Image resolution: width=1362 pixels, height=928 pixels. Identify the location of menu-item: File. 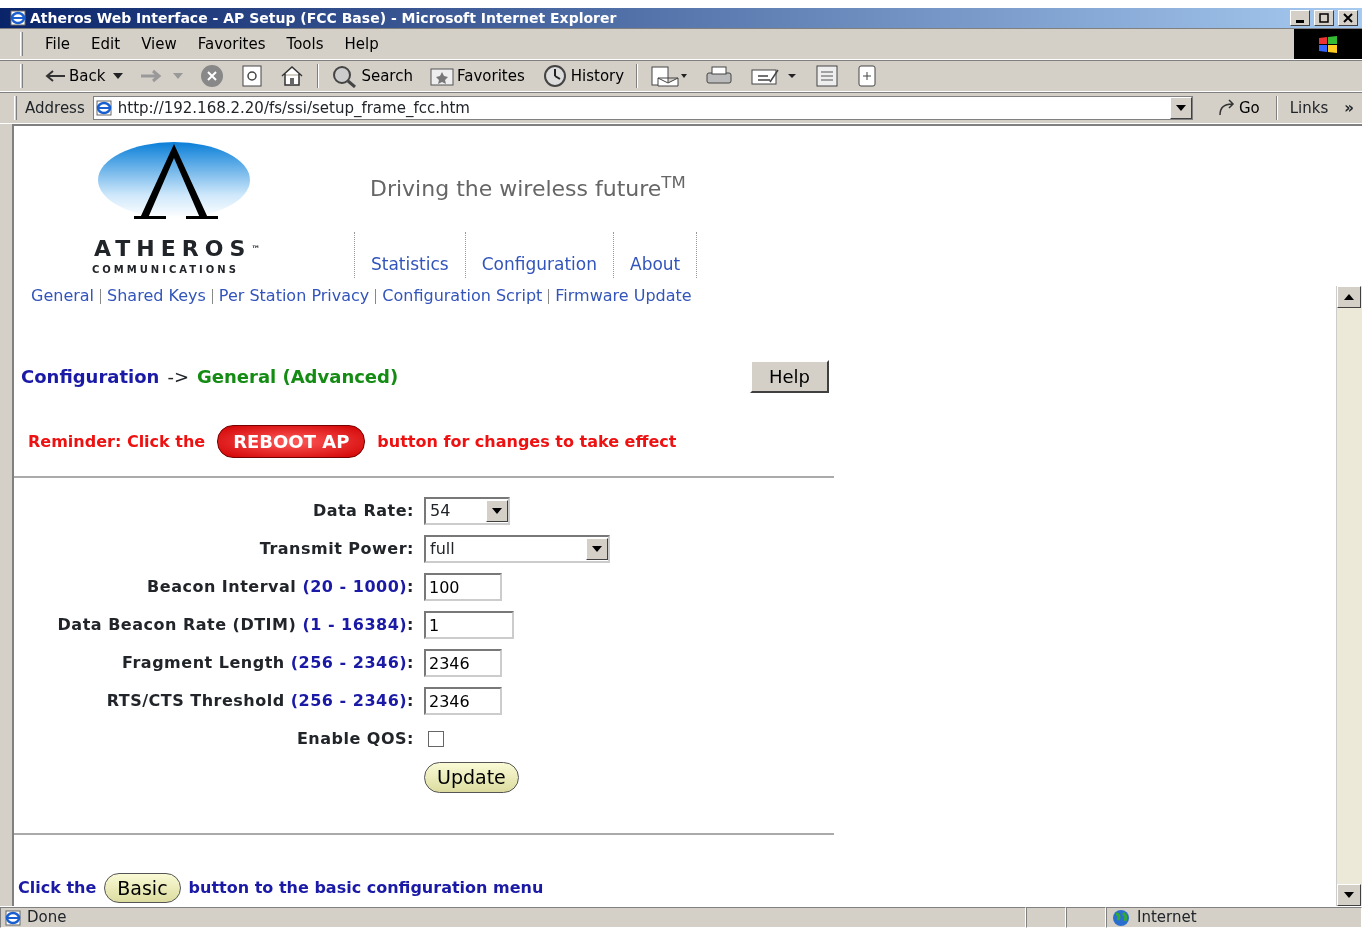
(60, 44).